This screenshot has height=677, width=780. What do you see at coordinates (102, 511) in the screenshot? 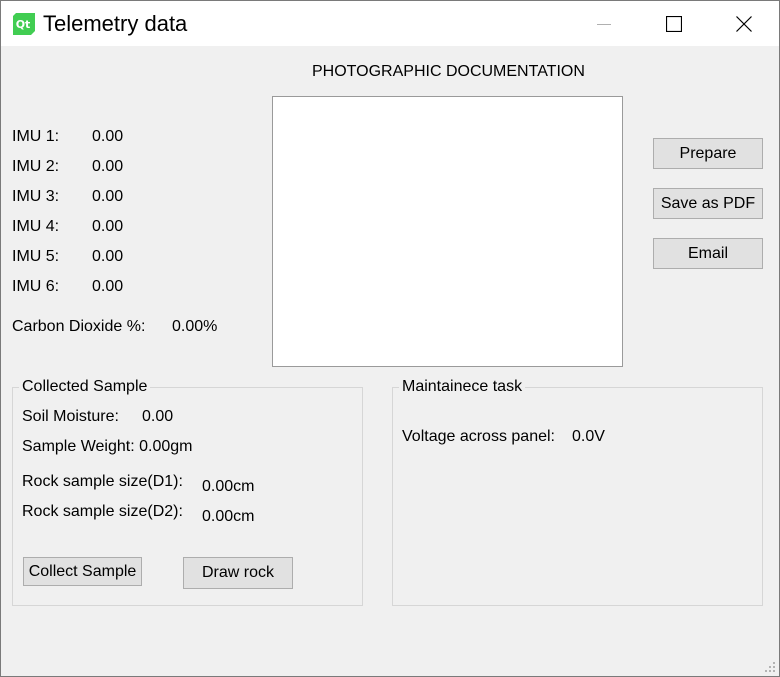
I see `rock-d2-label: Rock sample size(D2):` at bounding box center [102, 511].